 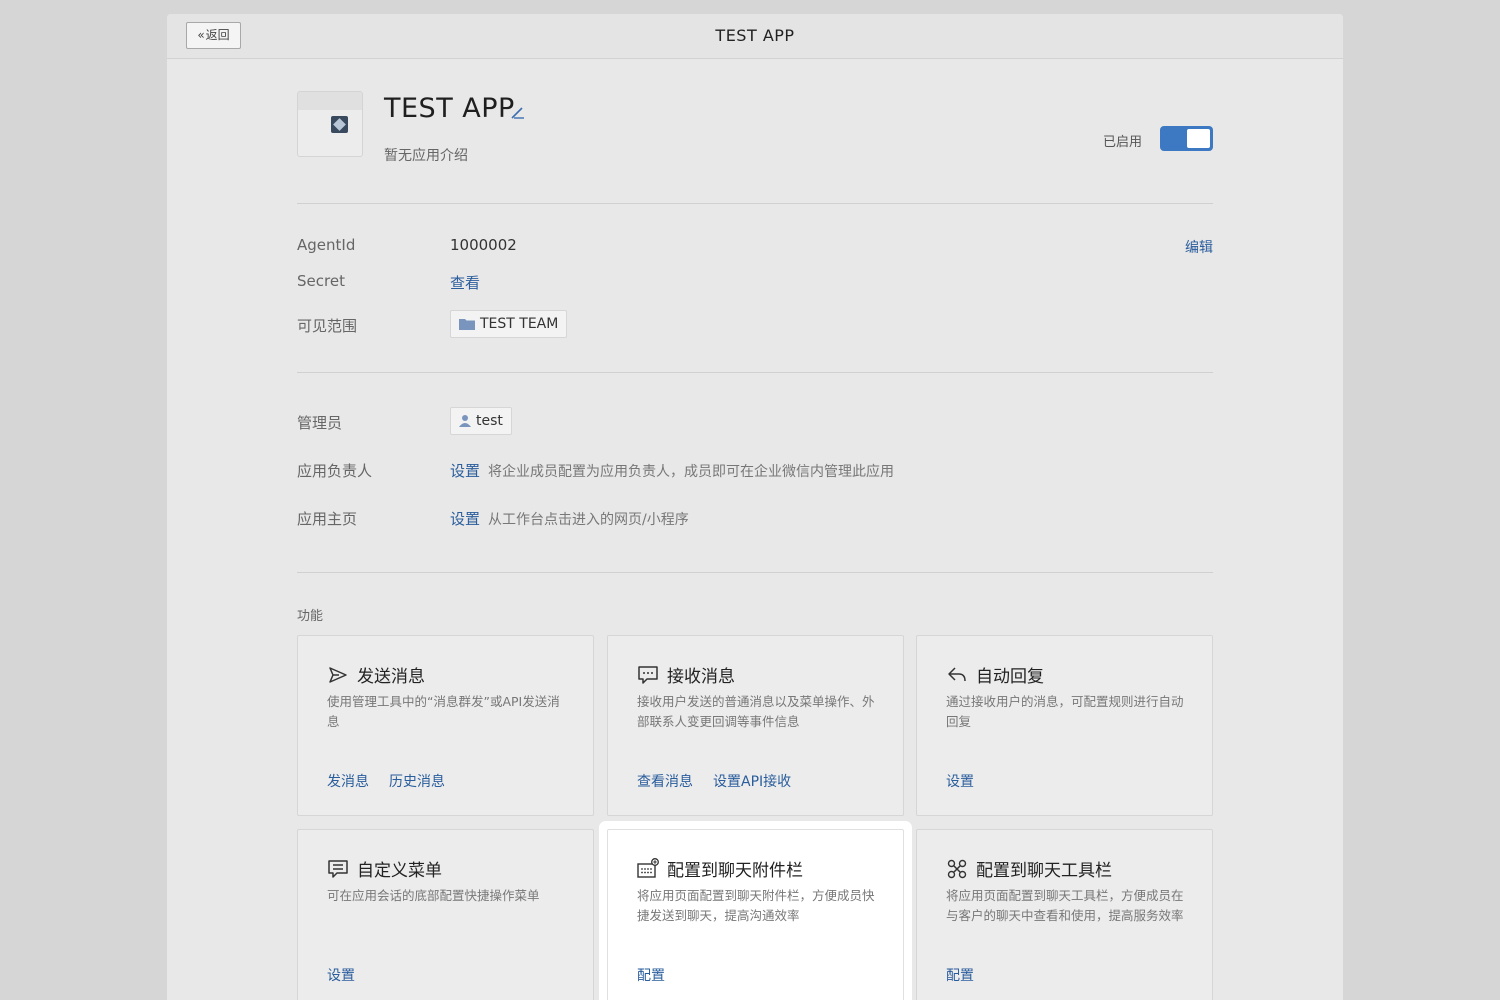 What do you see at coordinates (465, 519) in the screenshot?
I see `homepage-set-link: 设置` at bounding box center [465, 519].